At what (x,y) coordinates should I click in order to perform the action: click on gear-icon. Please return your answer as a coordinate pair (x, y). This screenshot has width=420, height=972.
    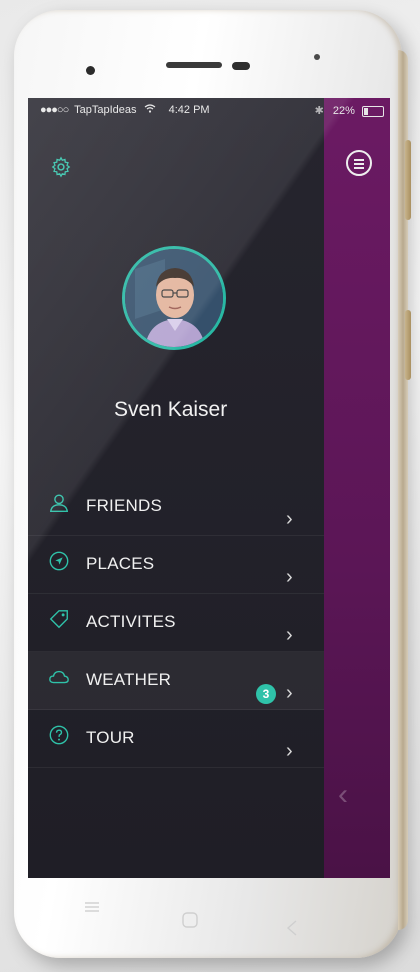
    Looking at the image, I should click on (61, 167).